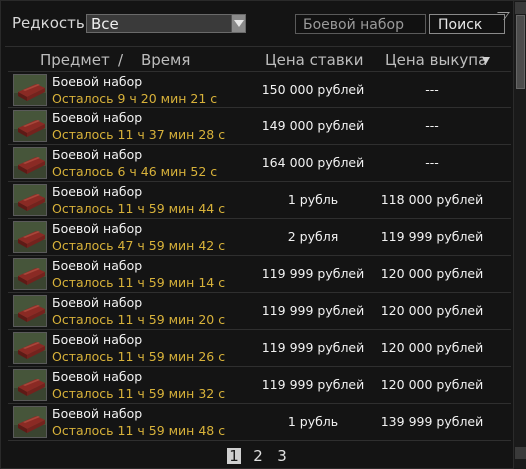 Image resolution: width=526 pixels, height=469 pixels. Describe the element at coordinates (75, 60) in the screenshot. I see `column-item: Предмет` at that location.